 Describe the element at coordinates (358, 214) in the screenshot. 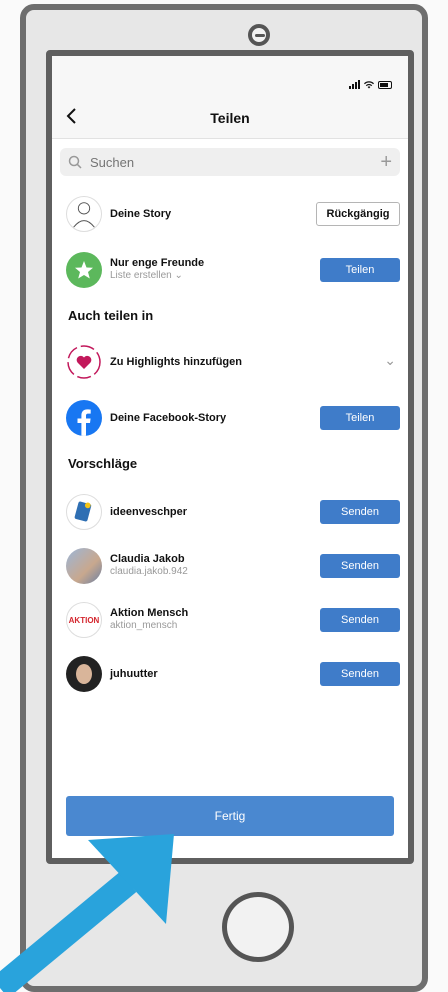

I see `undo-button: Rückgängig` at that location.